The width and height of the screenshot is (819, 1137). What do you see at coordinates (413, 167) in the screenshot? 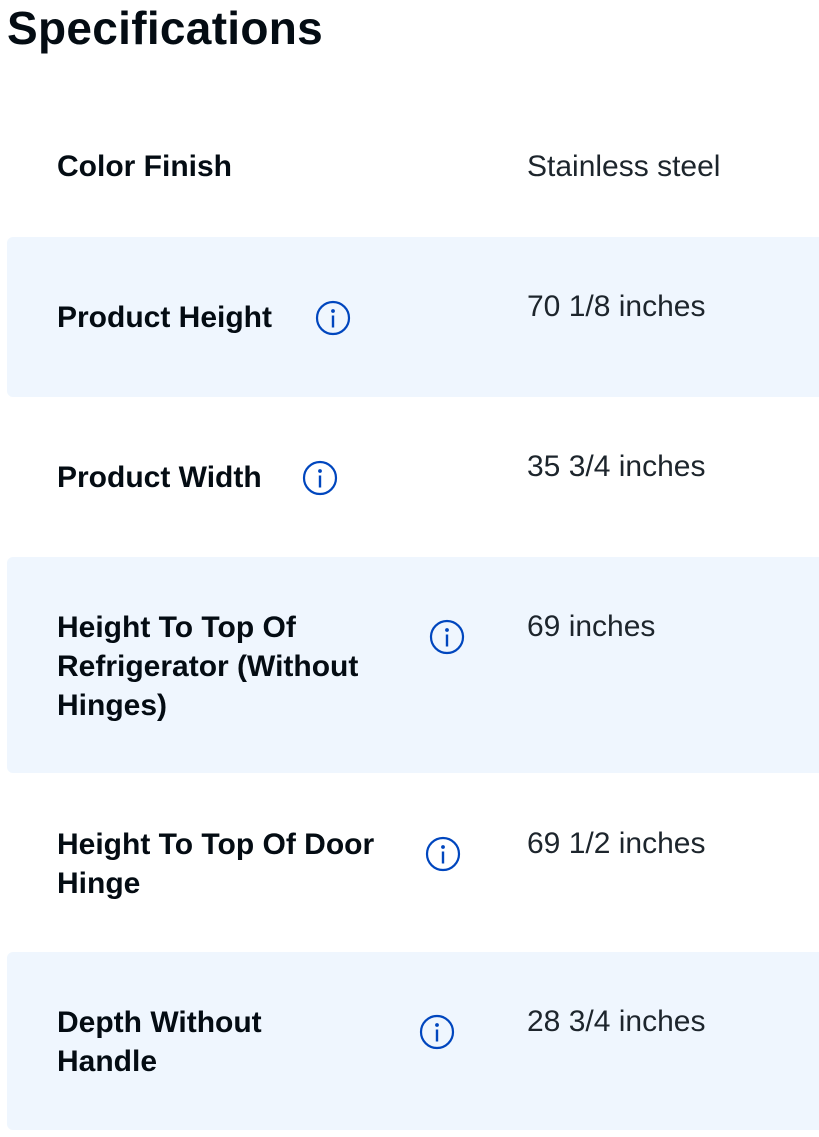
I see `spec-row: Color Finish Stainless steel` at bounding box center [413, 167].